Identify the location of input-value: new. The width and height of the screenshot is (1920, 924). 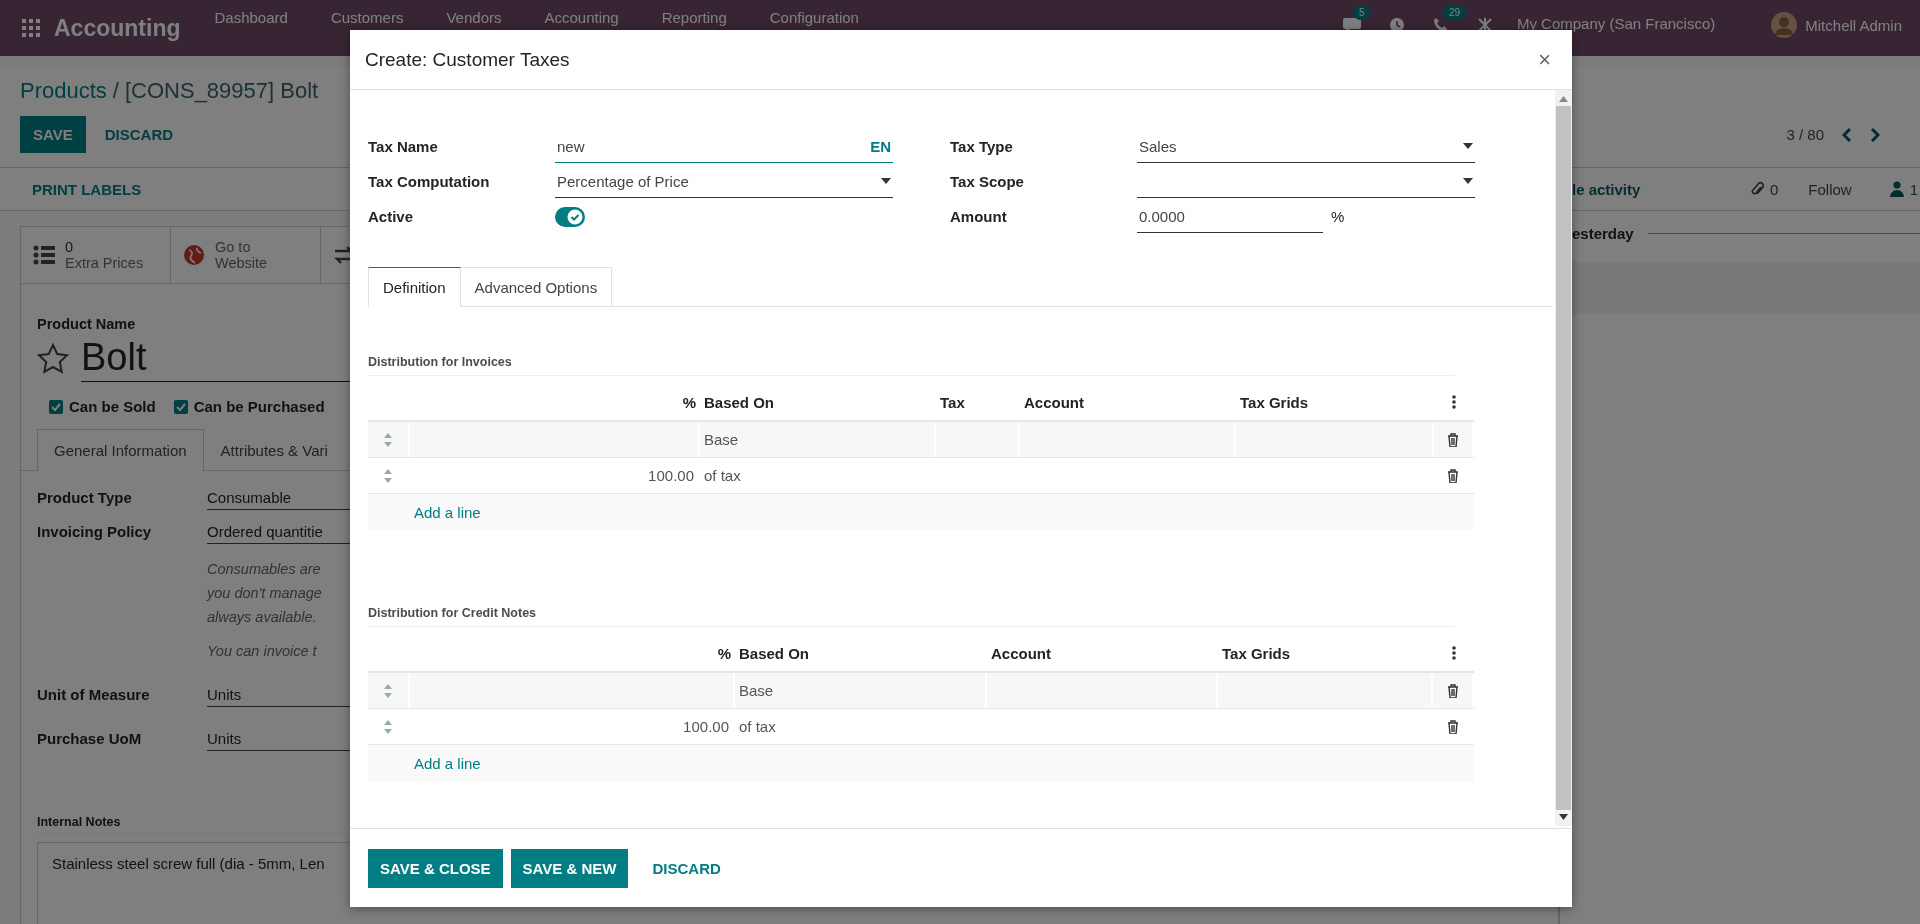
(571, 146).